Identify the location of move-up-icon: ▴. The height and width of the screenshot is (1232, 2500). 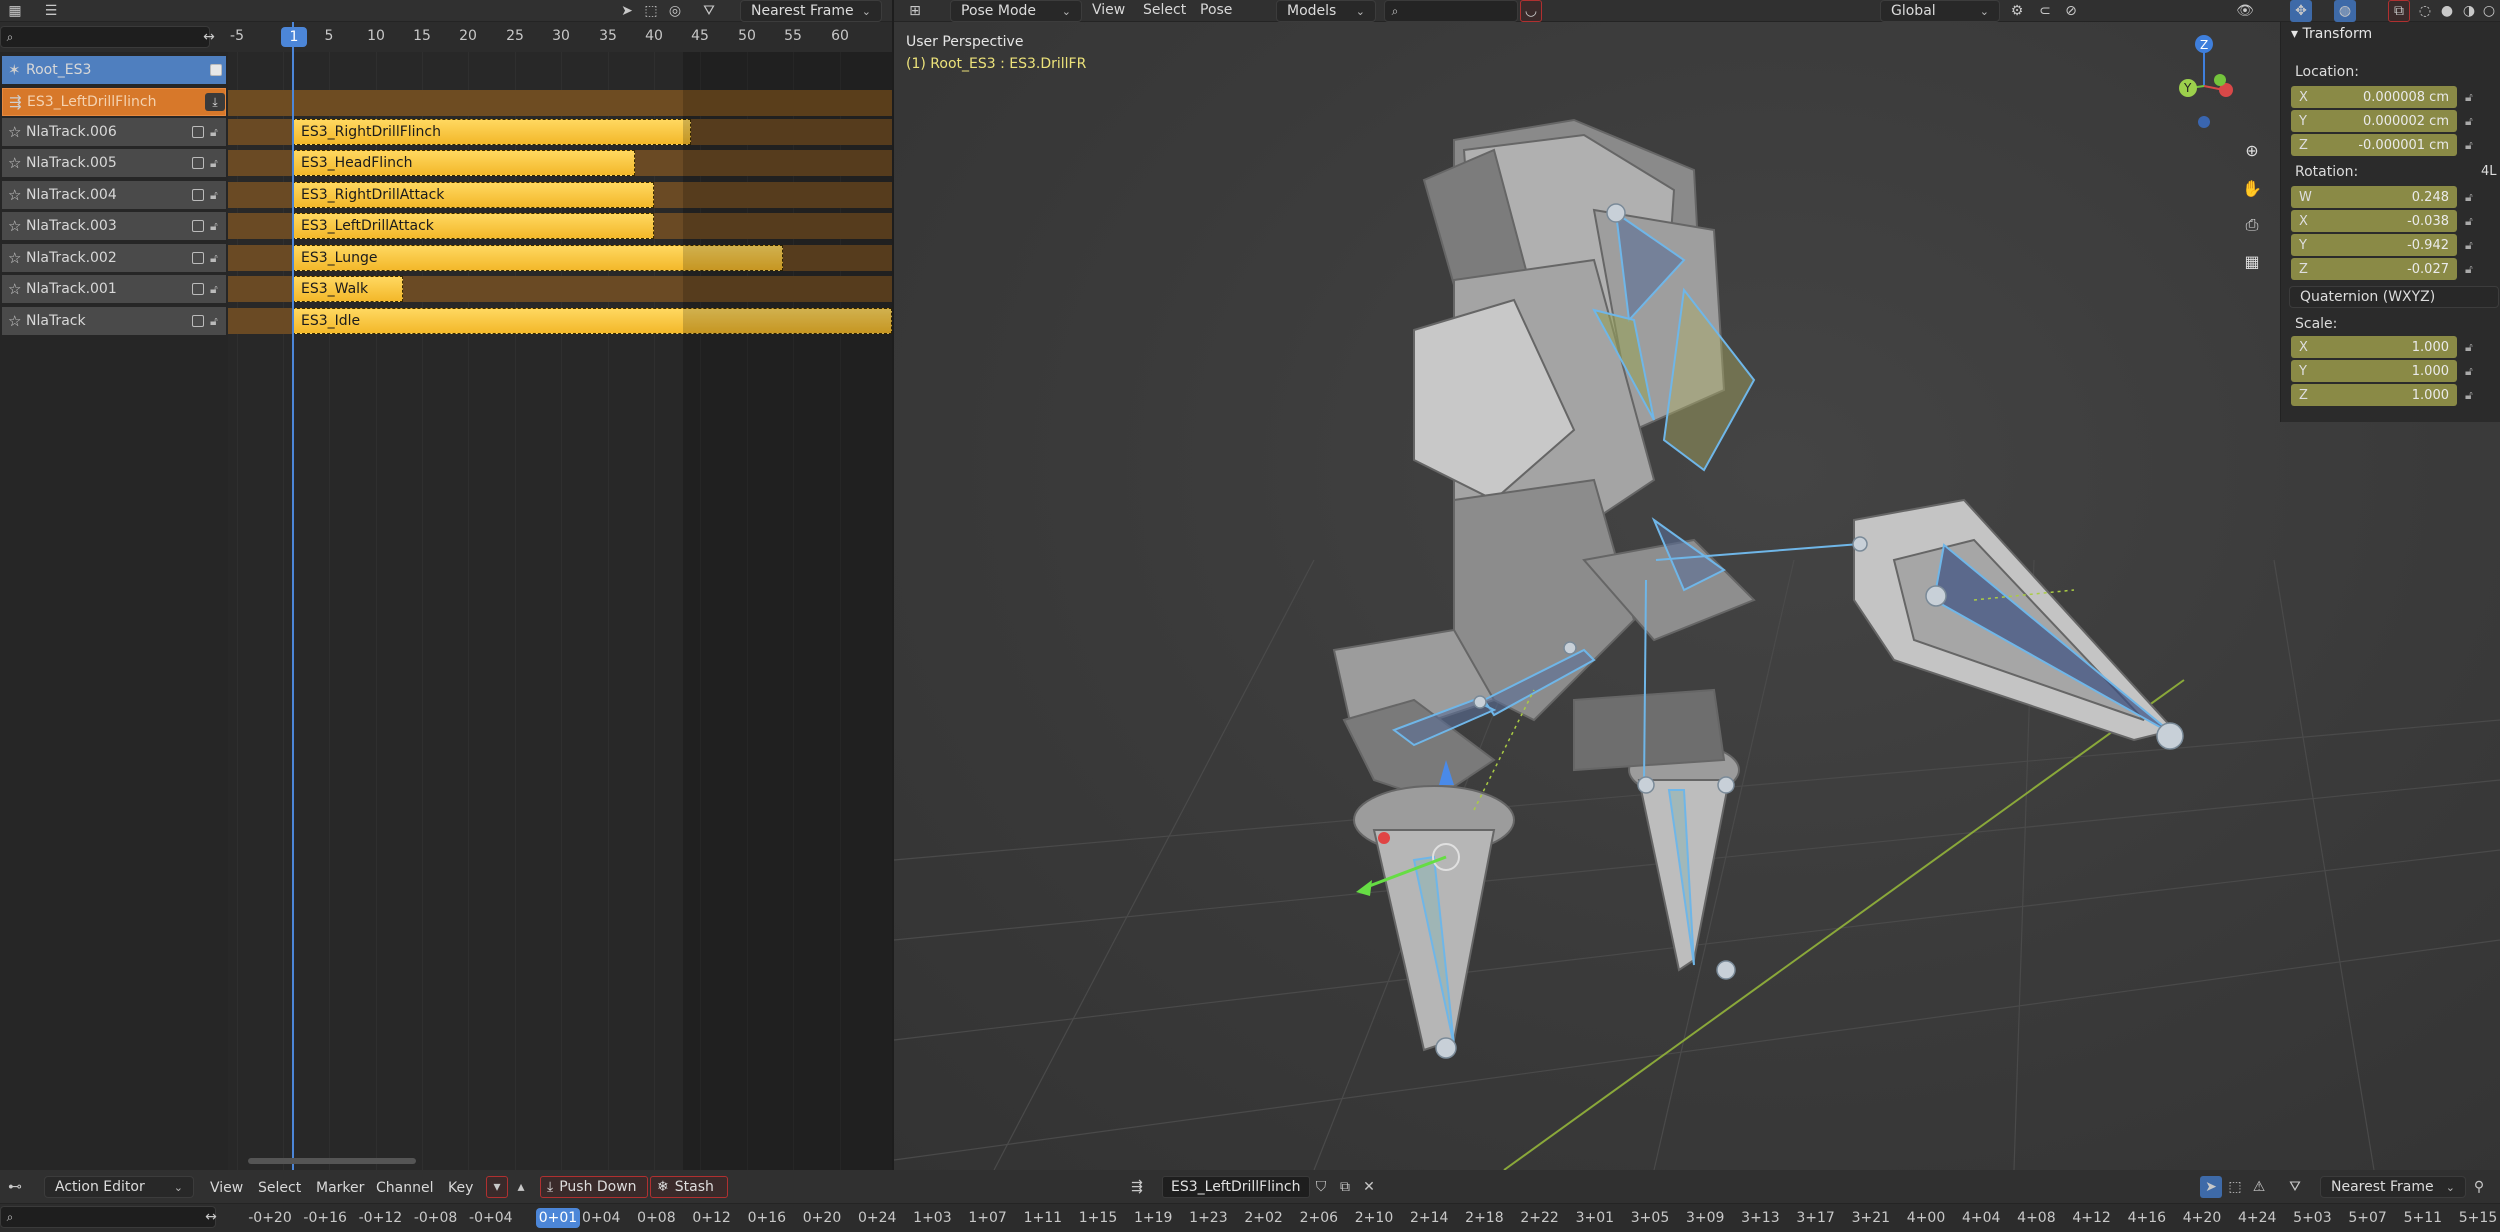
(521, 1187).